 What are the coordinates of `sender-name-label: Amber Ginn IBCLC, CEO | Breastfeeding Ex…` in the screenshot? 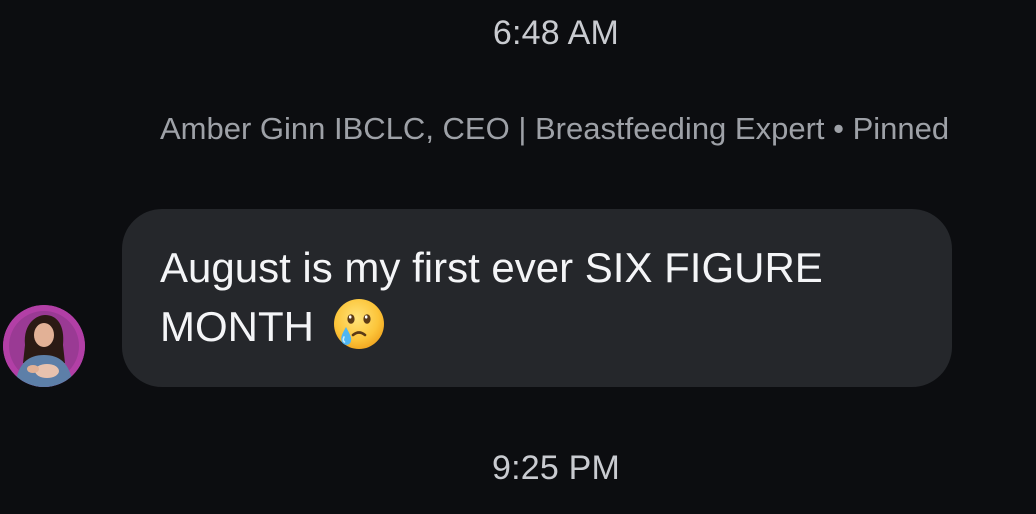 It's located at (555, 128).